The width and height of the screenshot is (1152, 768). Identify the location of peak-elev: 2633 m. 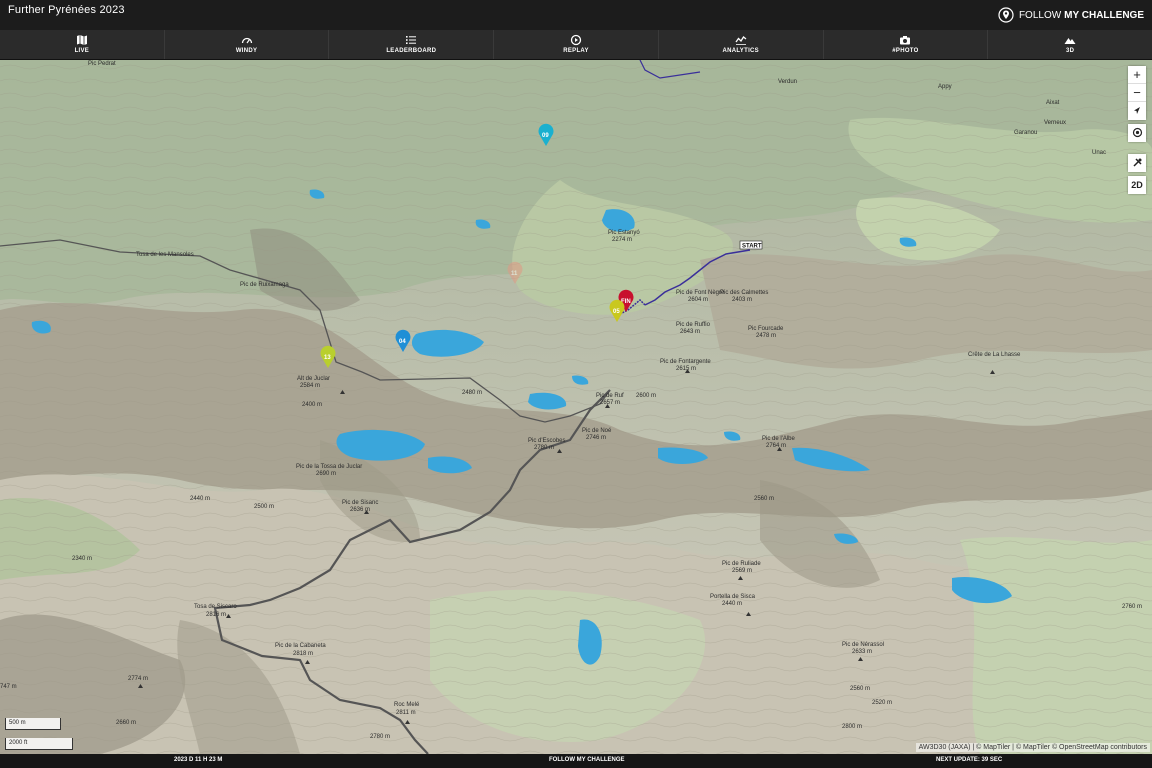
(862, 652).